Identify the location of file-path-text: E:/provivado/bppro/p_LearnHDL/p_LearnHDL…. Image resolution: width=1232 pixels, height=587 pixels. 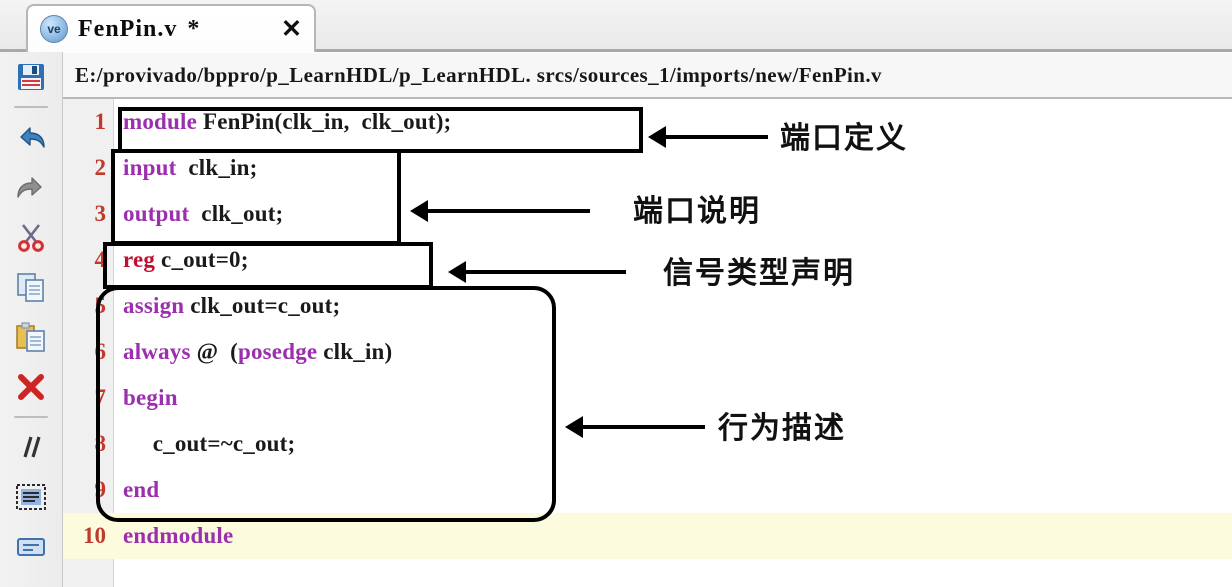
(478, 74).